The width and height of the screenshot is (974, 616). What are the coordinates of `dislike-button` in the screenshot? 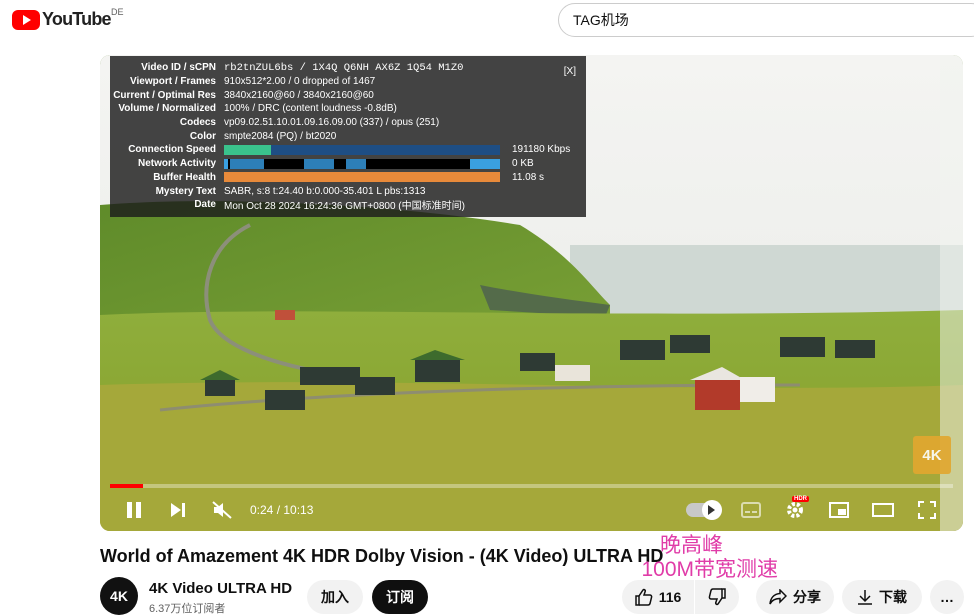 It's located at (717, 597).